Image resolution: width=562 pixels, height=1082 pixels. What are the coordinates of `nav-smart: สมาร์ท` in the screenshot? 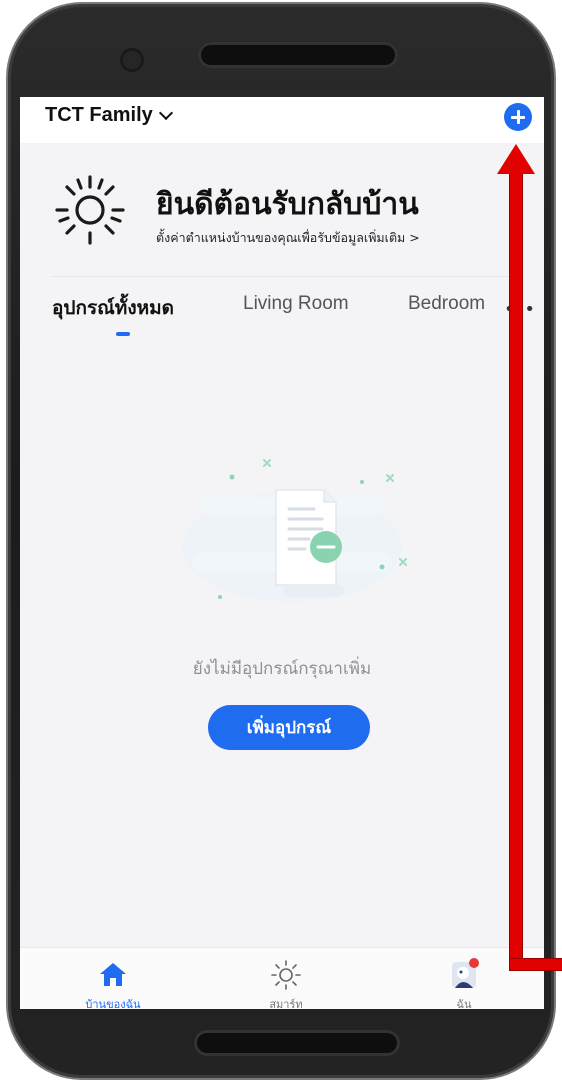 It's located at (286, 978).